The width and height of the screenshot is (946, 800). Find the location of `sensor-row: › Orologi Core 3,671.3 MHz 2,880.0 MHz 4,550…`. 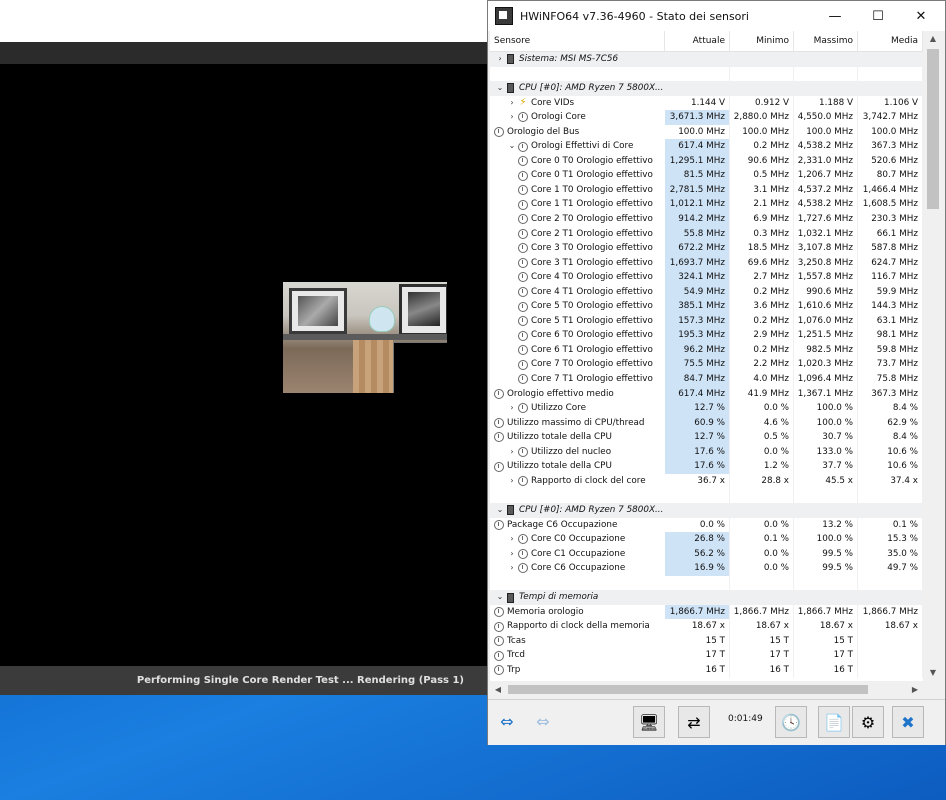

sensor-row: › Orologi Core 3,671.3 MHz 2,880.0 MHz 4,550… is located at coordinates (706, 117).